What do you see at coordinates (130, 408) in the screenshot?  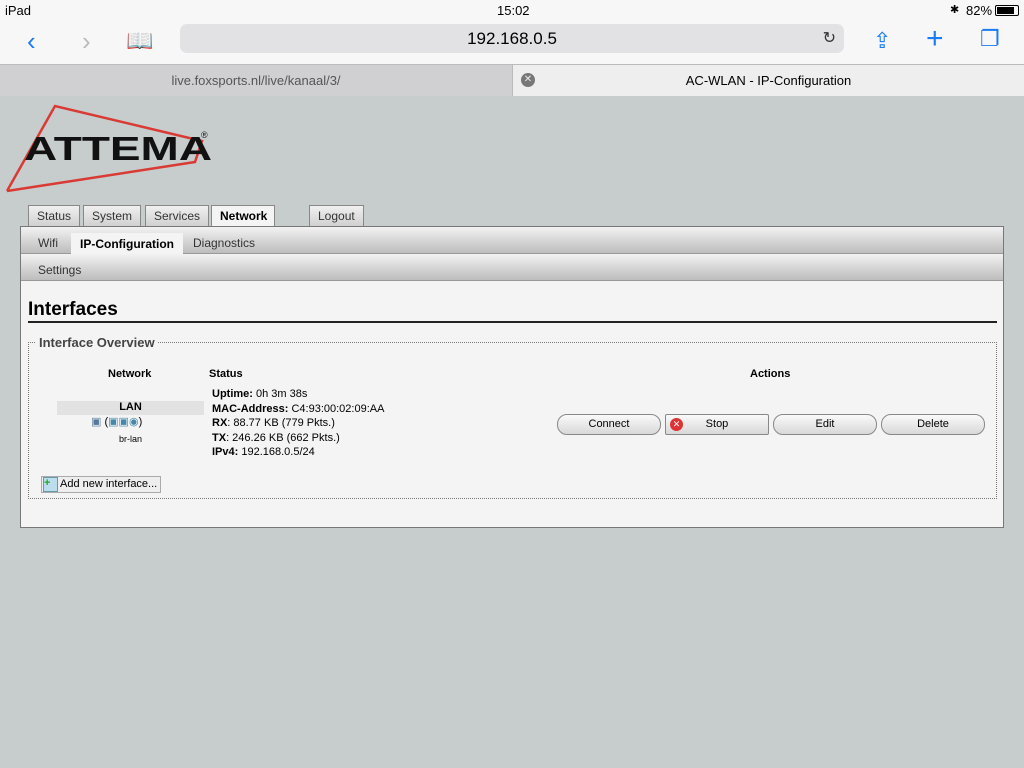 I see `interface-name: LAN` at bounding box center [130, 408].